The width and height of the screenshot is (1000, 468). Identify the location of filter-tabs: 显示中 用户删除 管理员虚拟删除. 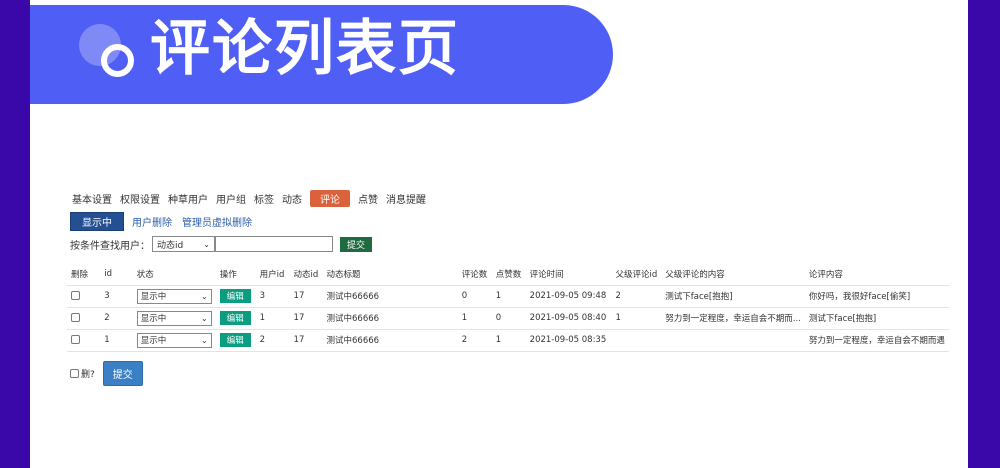
(166, 221).